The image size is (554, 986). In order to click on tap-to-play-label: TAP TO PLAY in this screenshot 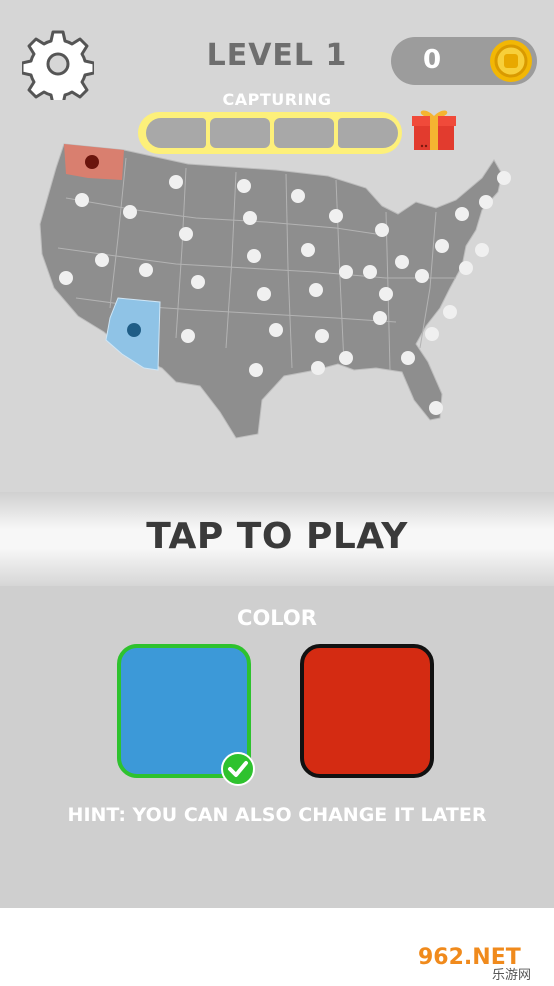, I will do `click(277, 536)`.